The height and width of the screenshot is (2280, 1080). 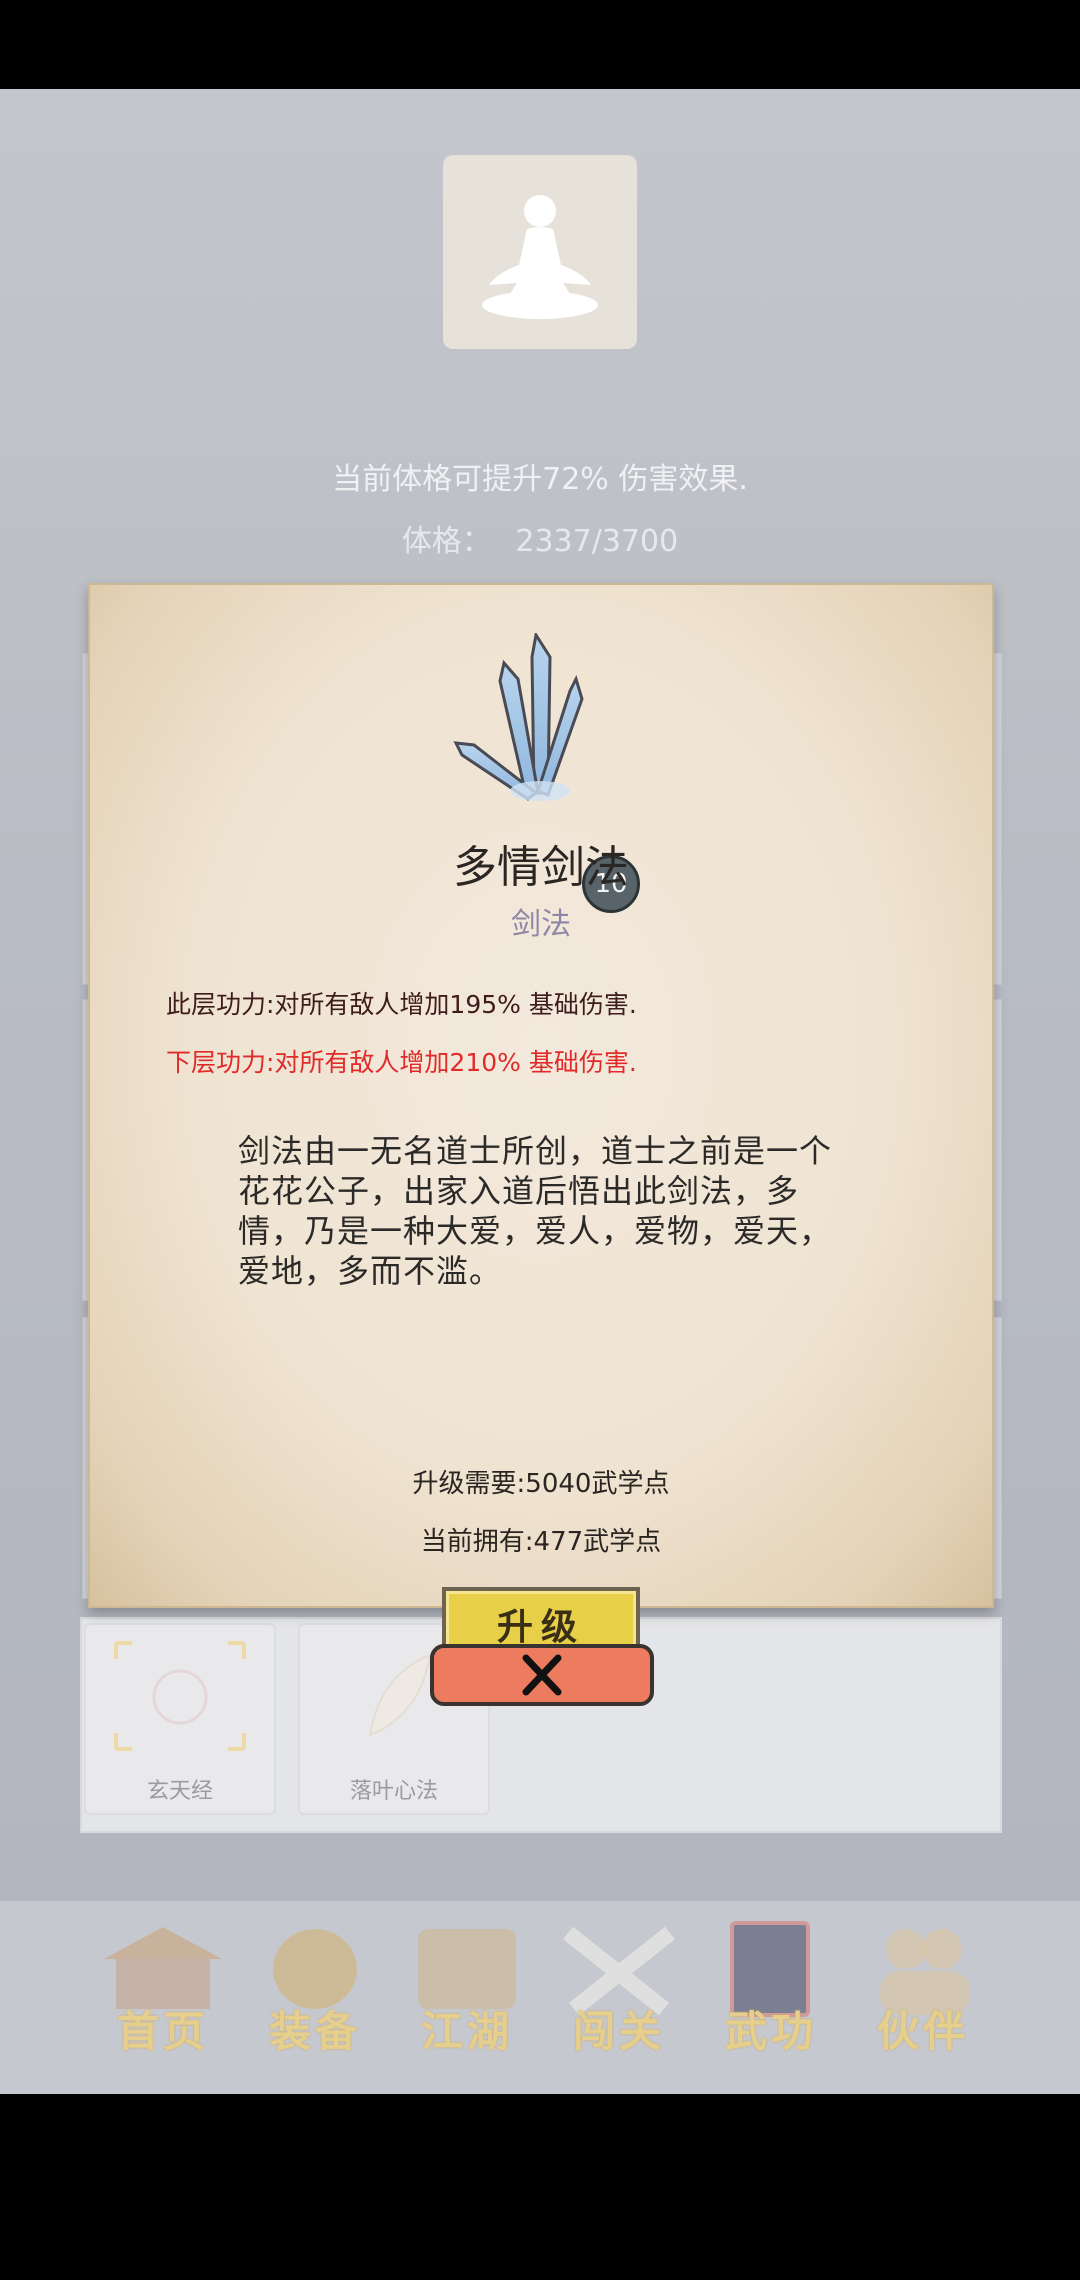 I want to click on meditation-figure-icon, so click(x=540, y=257).